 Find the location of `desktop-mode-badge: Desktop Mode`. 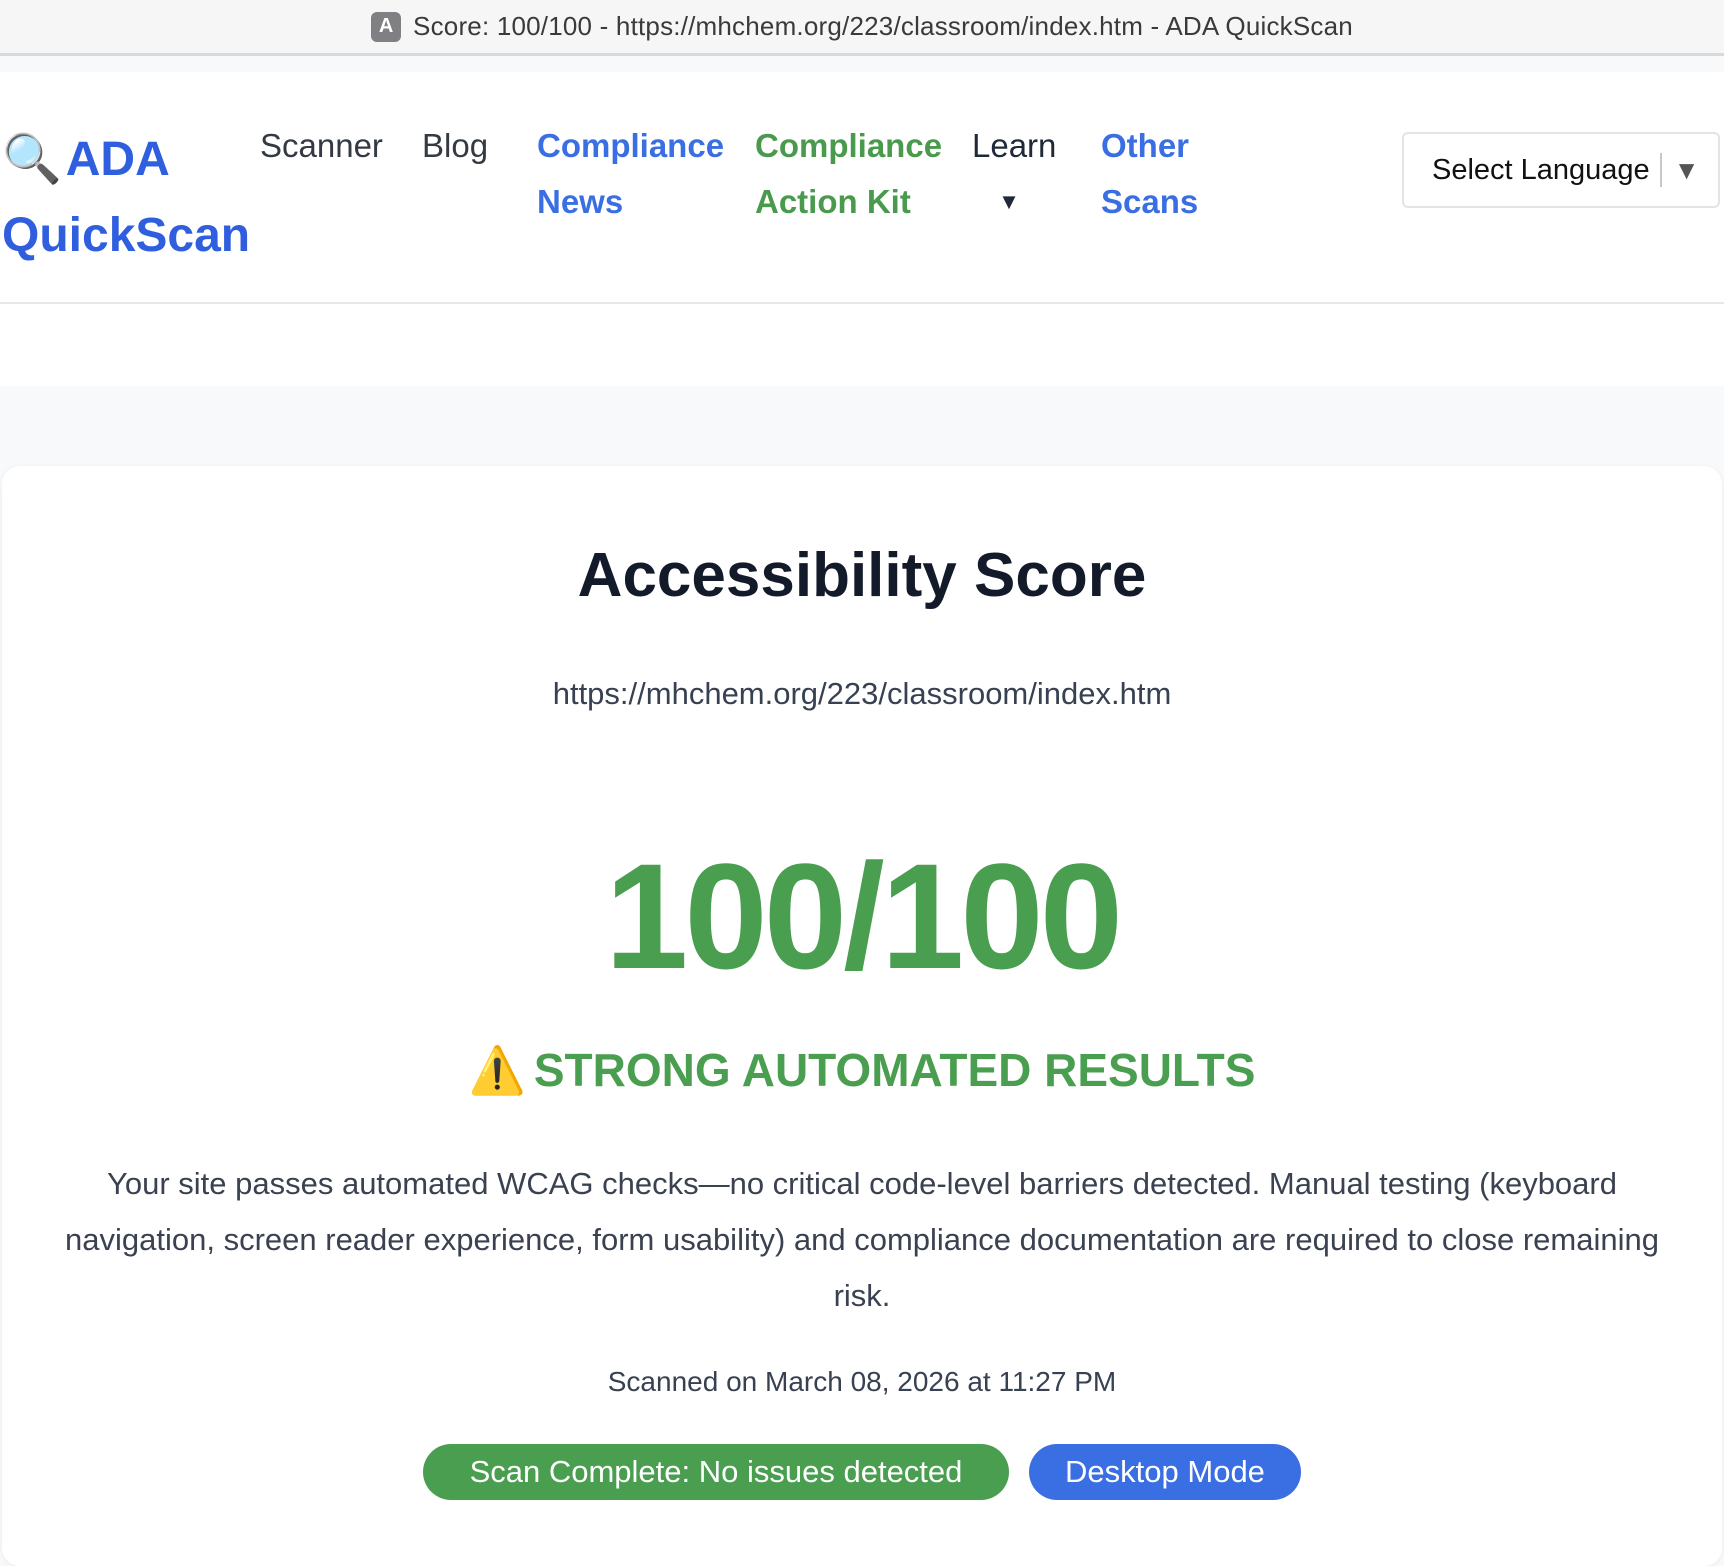

desktop-mode-badge: Desktop Mode is located at coordinates (1165, 1472).